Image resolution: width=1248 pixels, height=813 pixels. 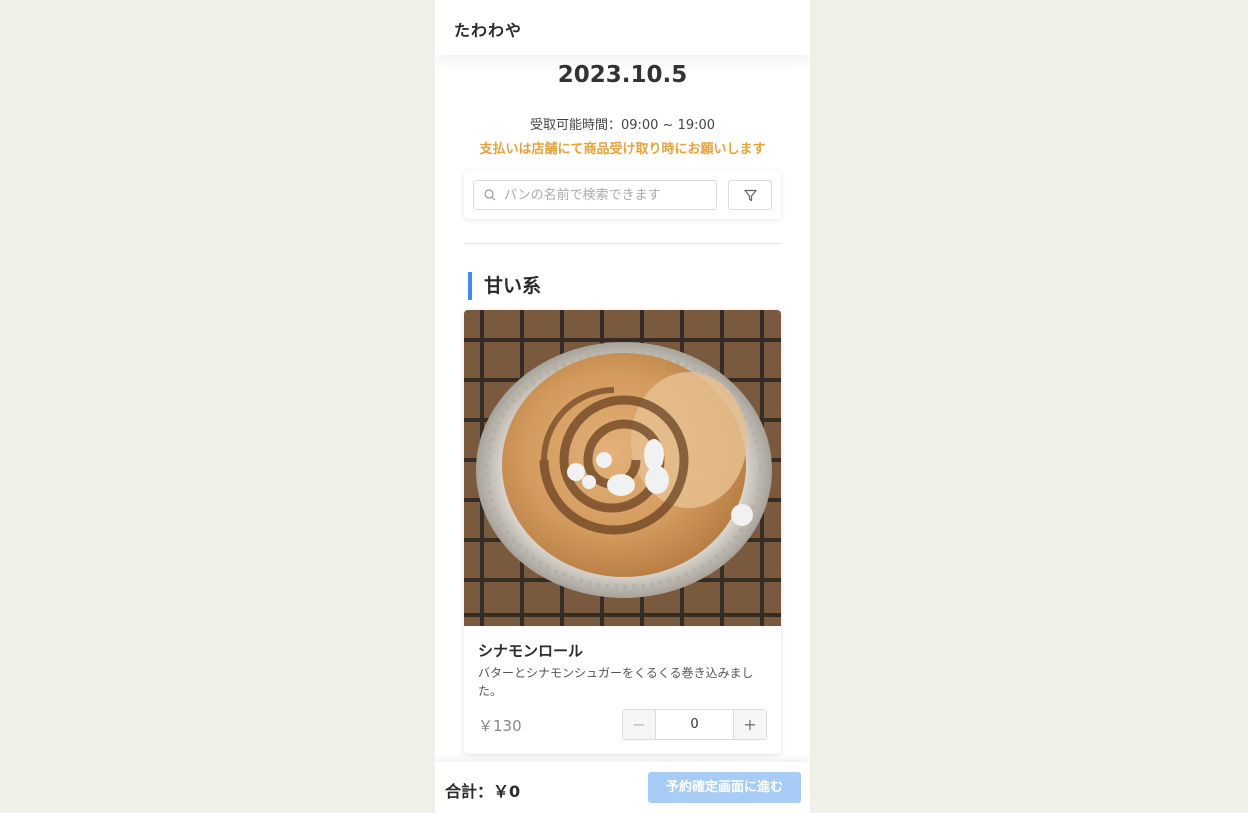 I want to click on search-icon, so click(x=490, y=195).